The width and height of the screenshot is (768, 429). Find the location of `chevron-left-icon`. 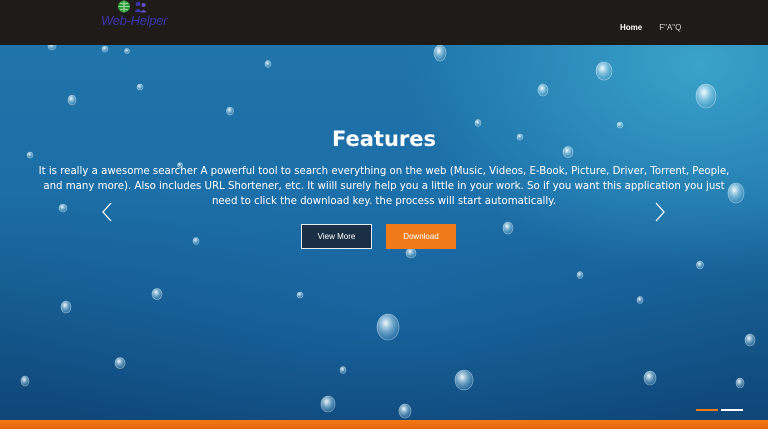

chevron-left-icon is located at coordinates (107, 212).